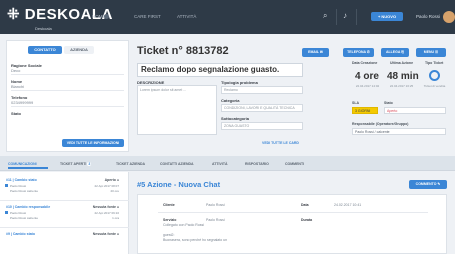 This screenshot has width=455, height=254. What do you see at coordinates (183, 51) in the screenshot?
I see `page-title: Ticket n° 8813782` at bounding box center [183, 51].